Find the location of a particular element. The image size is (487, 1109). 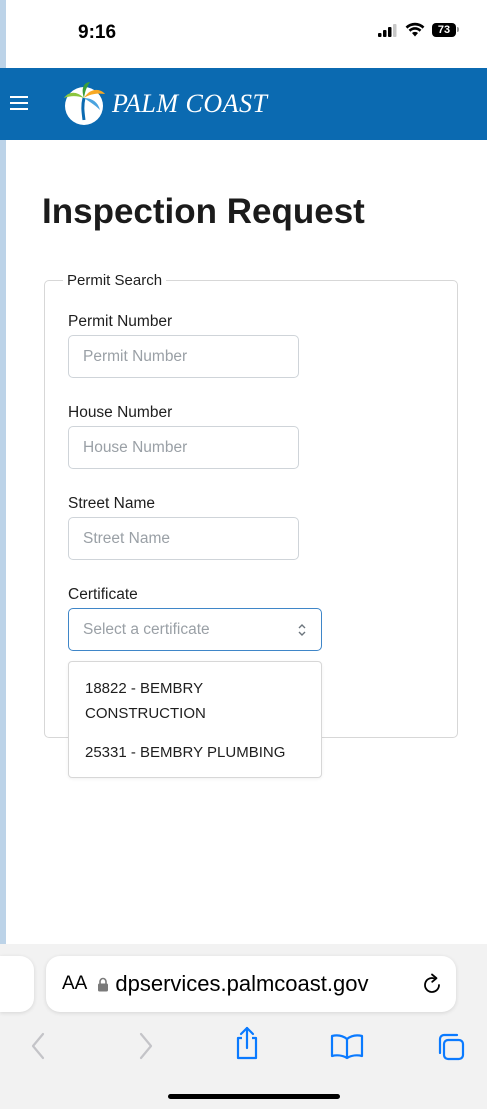

share-icon is located at coordinates (247, 1043).